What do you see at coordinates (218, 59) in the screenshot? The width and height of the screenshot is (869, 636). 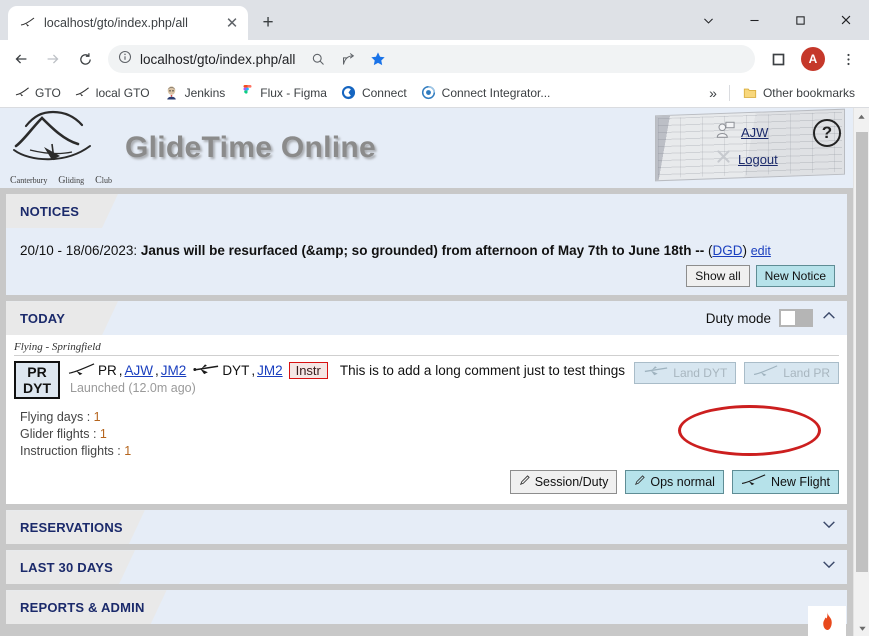 I see `address-bar-url: localhost/gto/index.php/all` at bounding box center [218, 59].